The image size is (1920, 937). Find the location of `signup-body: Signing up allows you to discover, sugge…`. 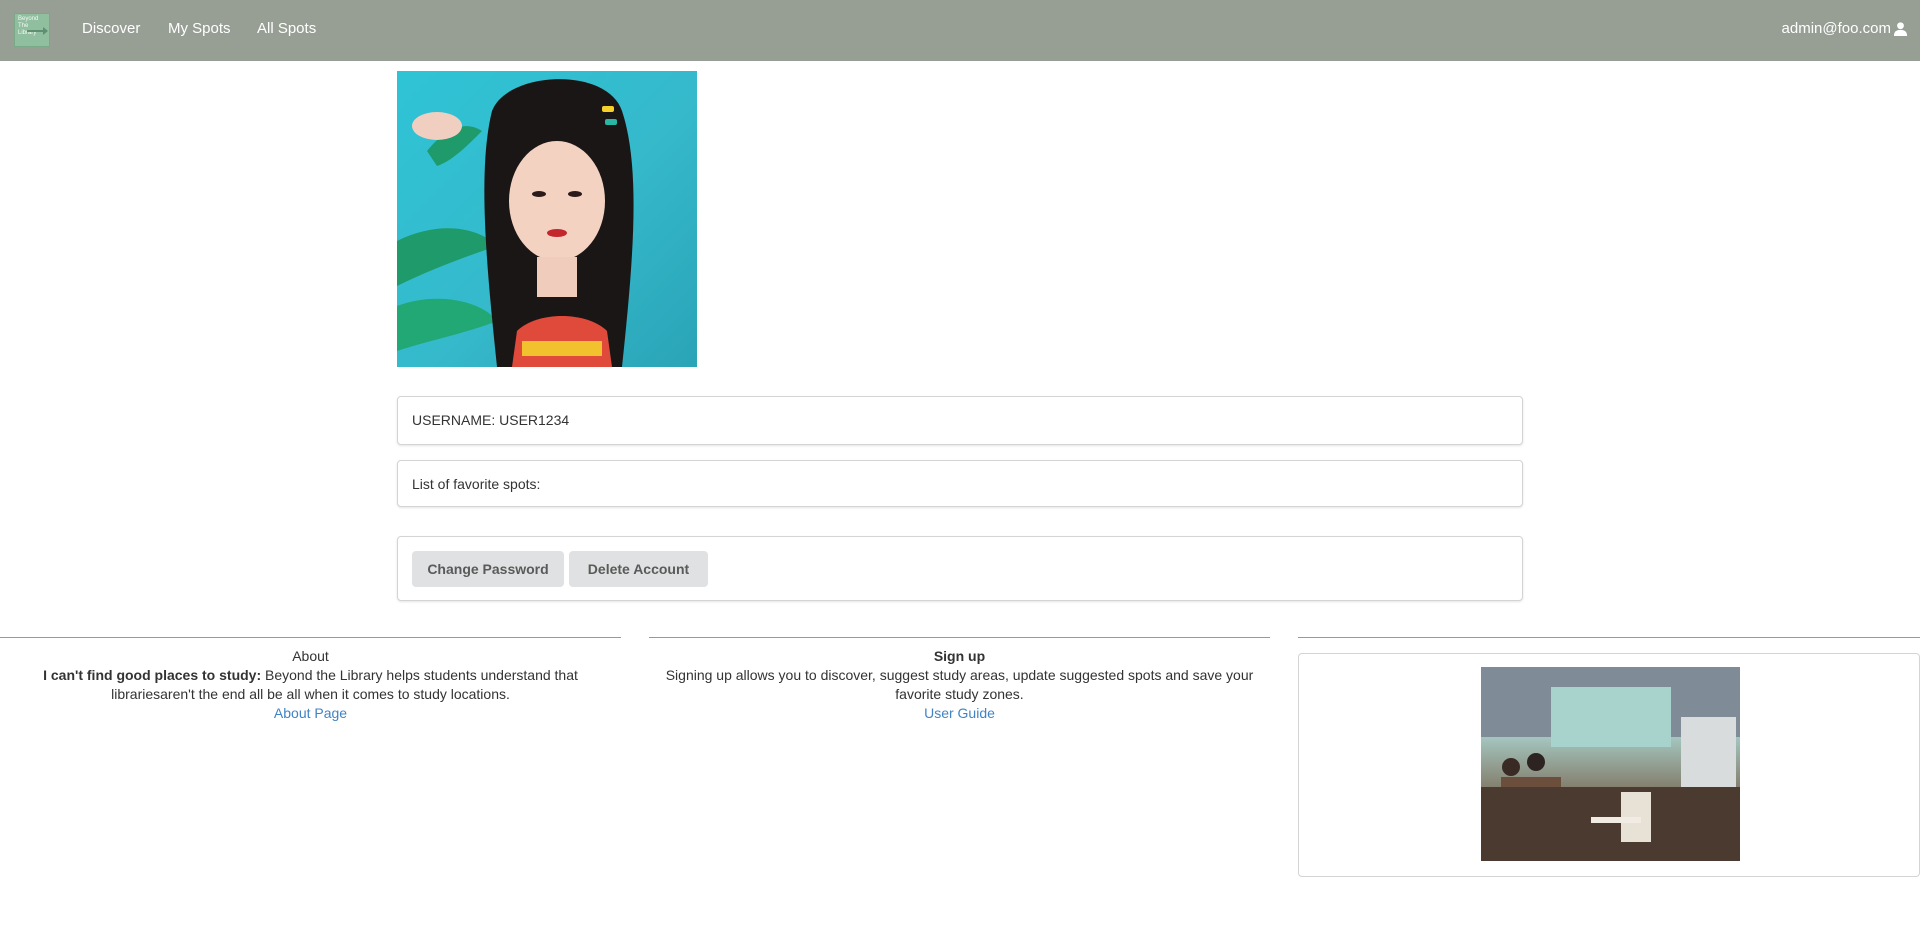

signup-body: Signing up allows you to discover, sugge… is located at coordinates (959, 684).